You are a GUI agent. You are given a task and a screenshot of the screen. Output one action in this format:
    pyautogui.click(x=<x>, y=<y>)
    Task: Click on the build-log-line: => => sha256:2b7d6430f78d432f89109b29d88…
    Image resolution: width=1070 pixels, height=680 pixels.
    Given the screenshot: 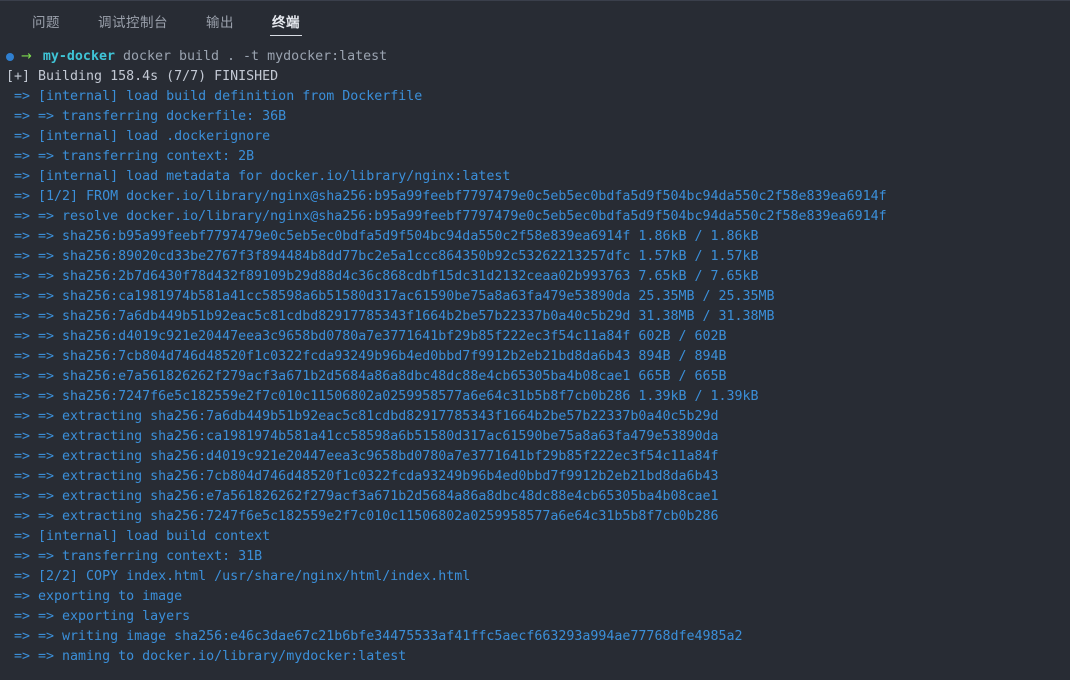 What is the action you would take?
    pyautogui.click(x=382, y=276)
    